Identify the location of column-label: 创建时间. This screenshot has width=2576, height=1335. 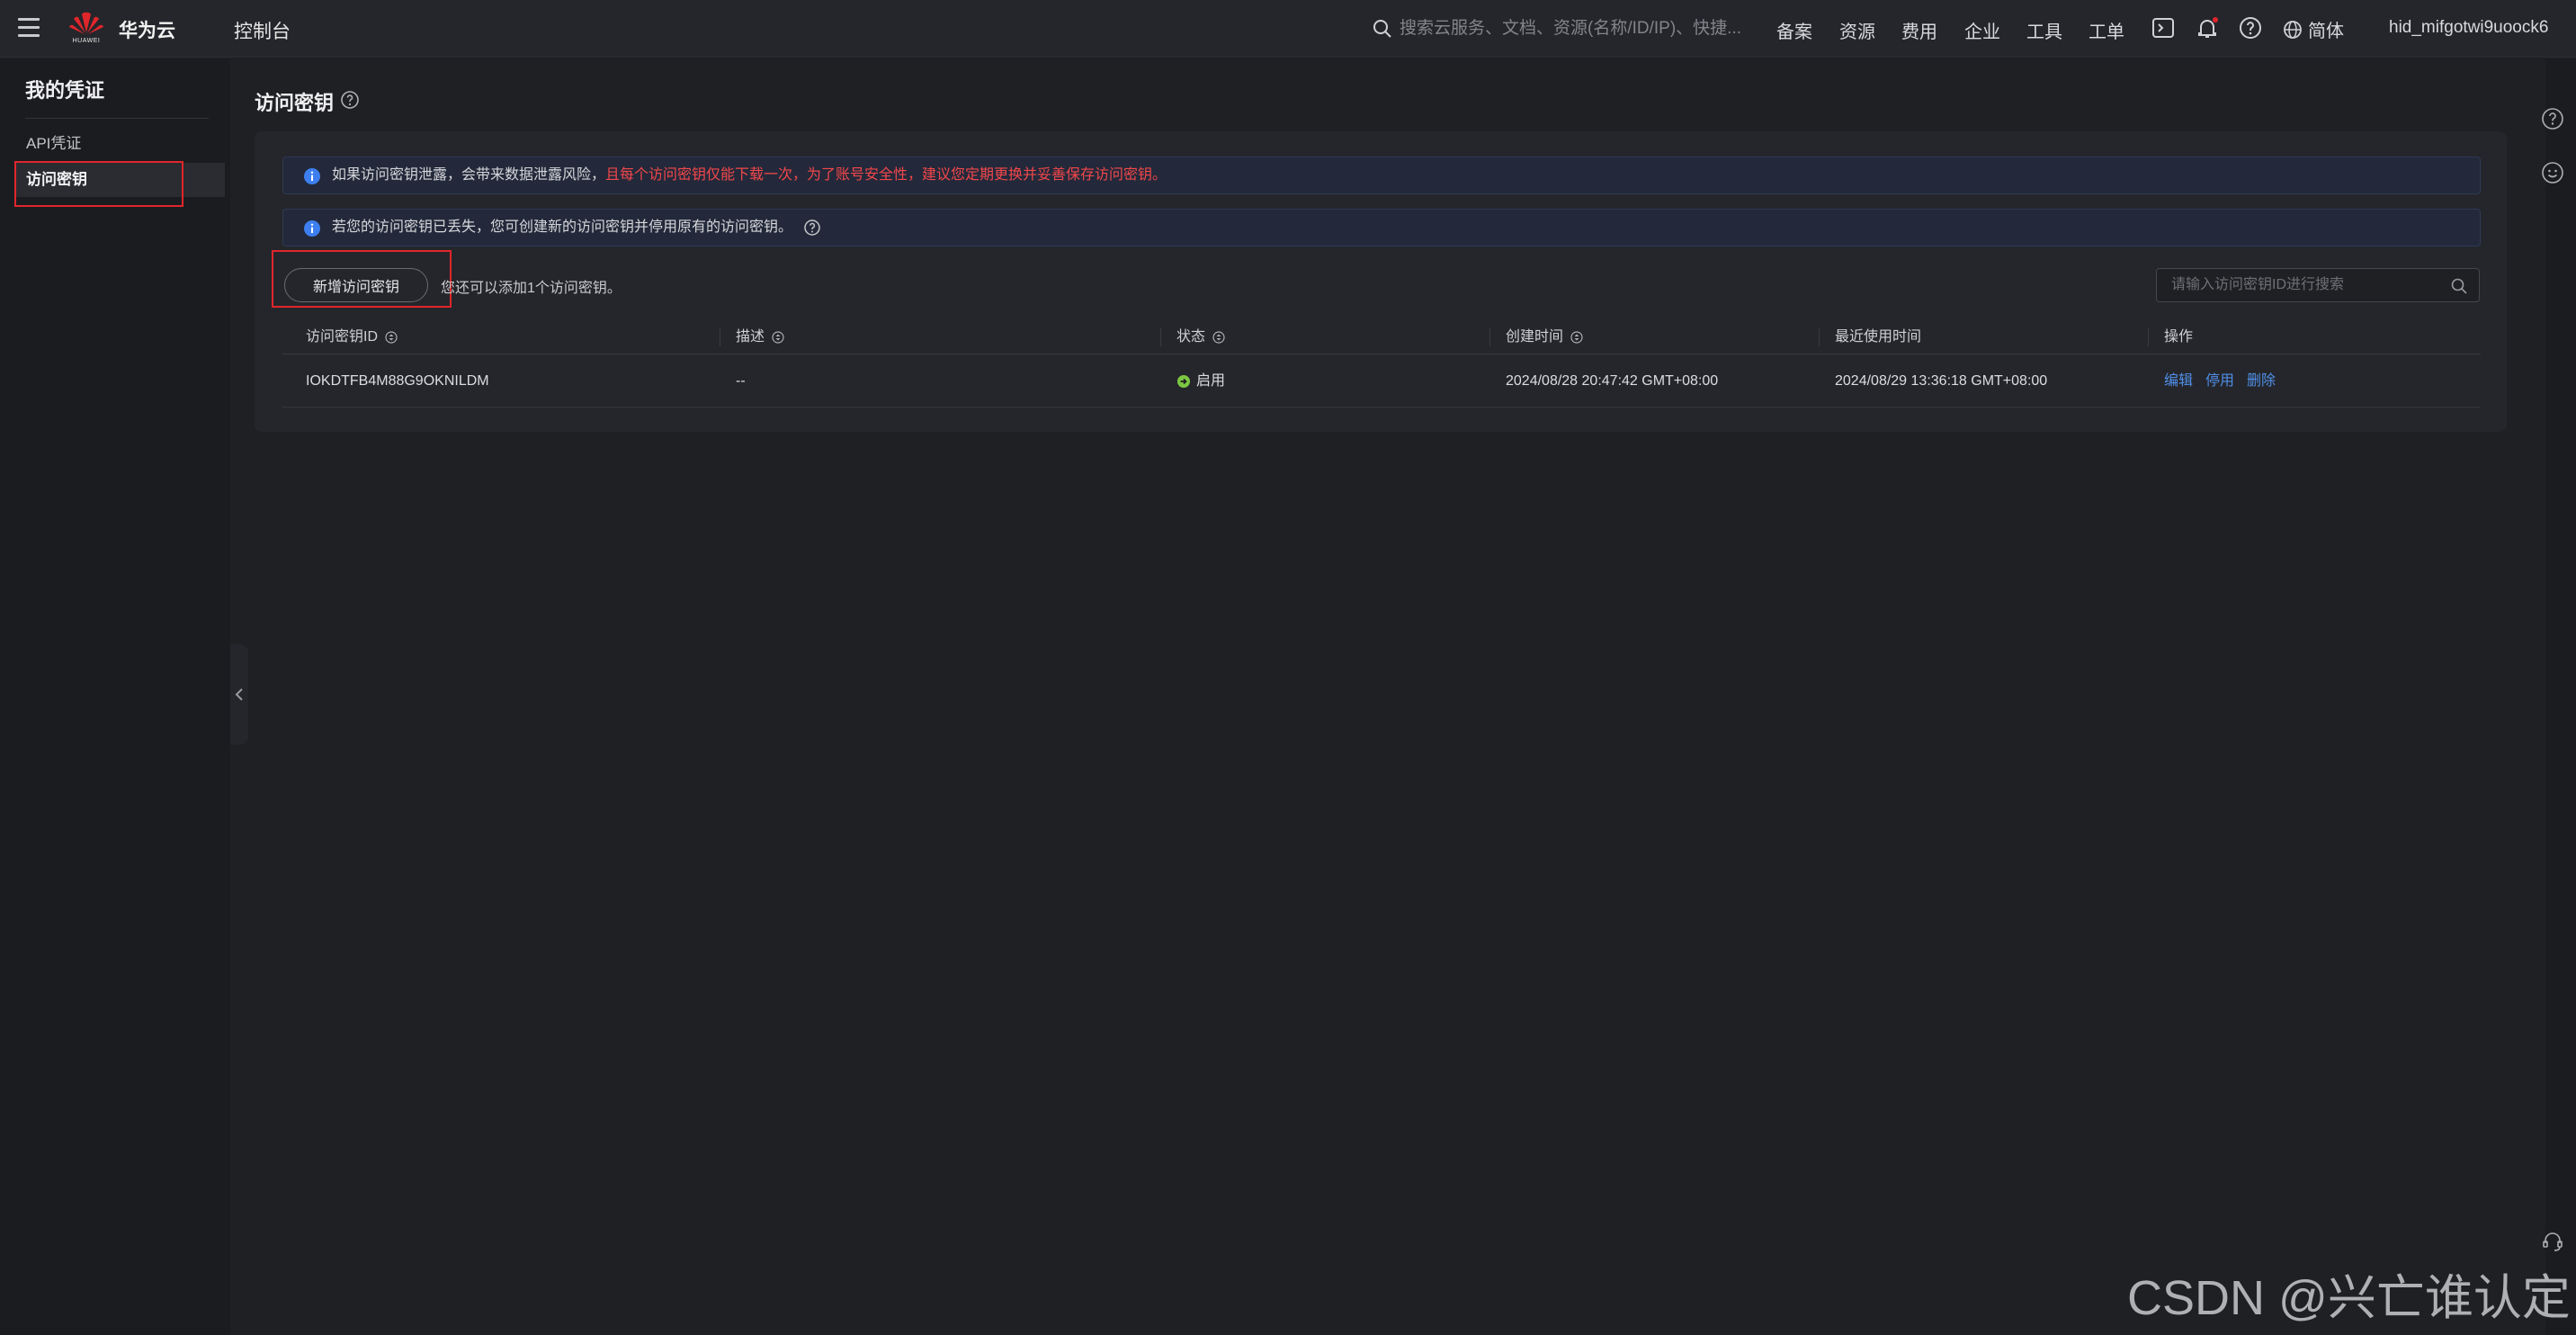
(1535, 337).